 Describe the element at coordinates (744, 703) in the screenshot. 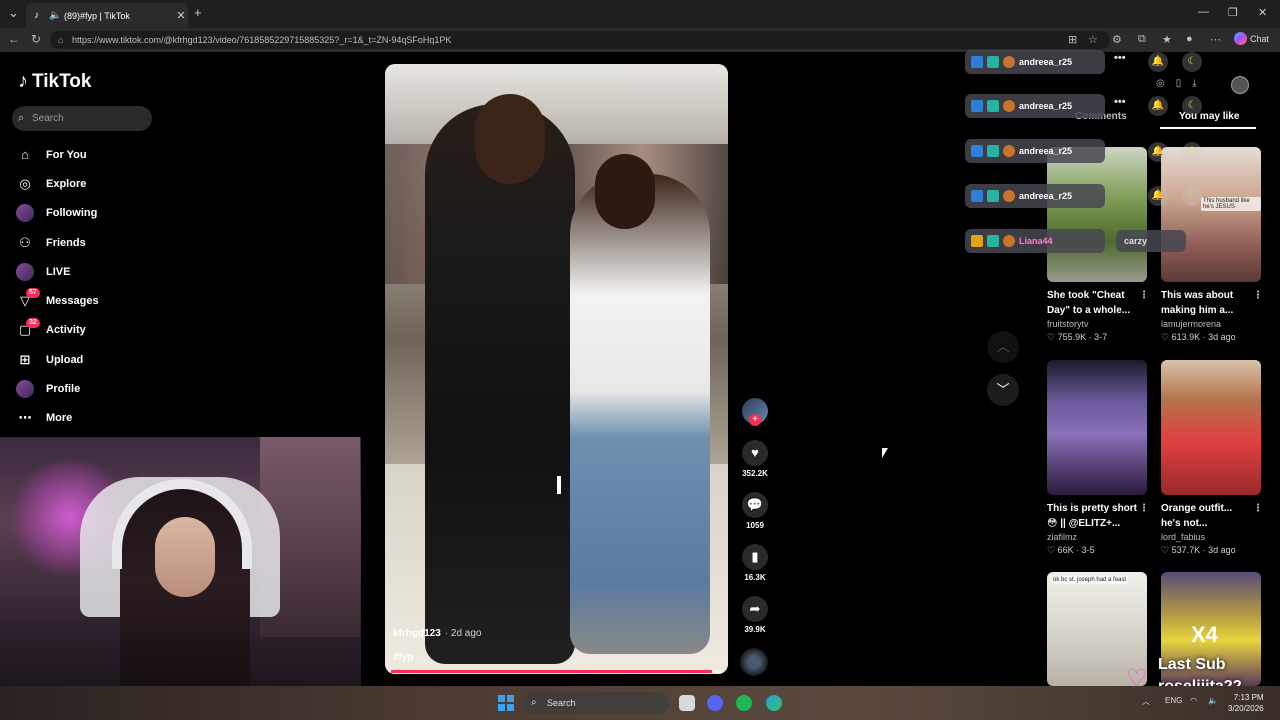

I see `spotify-icon` at that location.